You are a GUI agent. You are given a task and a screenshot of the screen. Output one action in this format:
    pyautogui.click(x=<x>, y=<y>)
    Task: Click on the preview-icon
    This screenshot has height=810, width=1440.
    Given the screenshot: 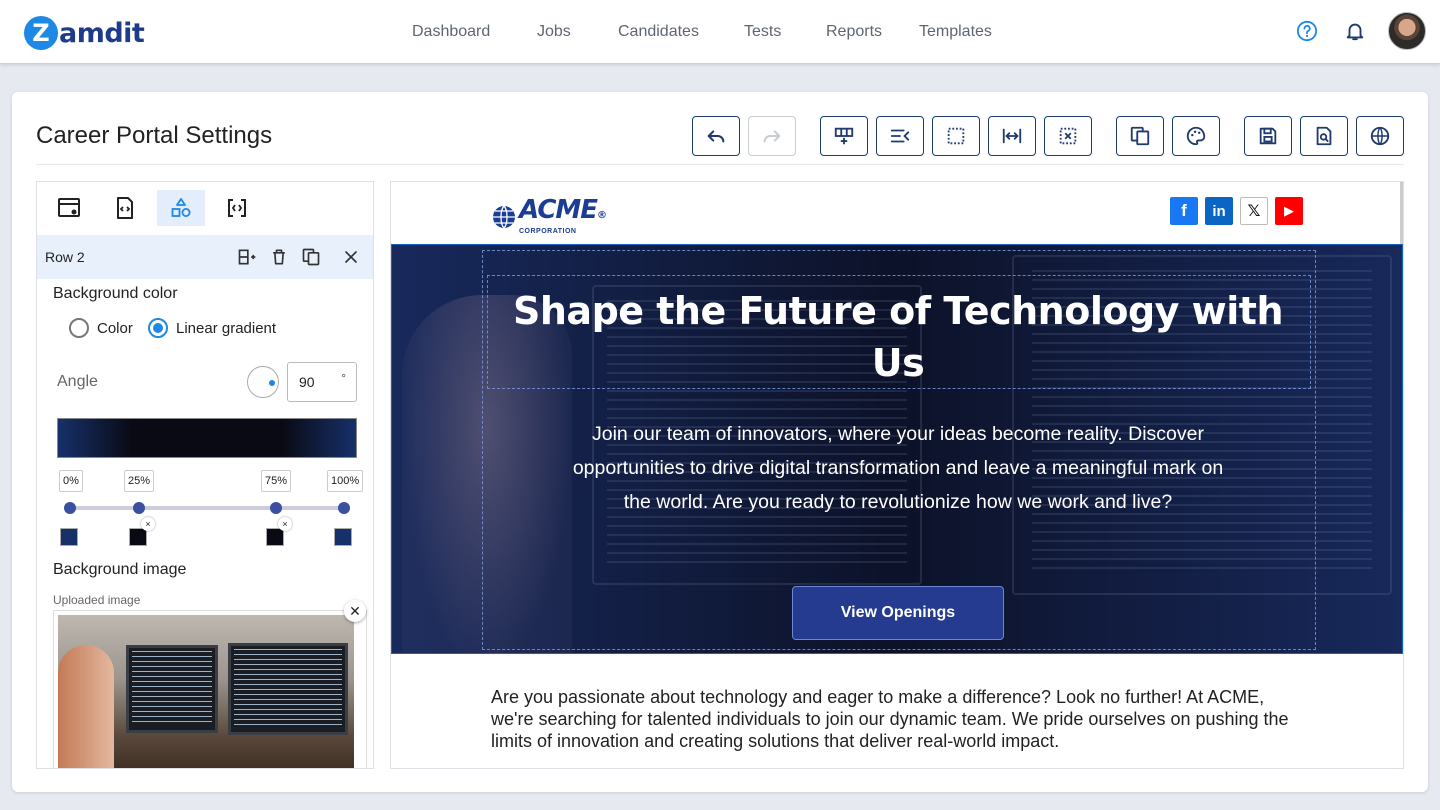 What is the action you would take?
    pyautogui.click(x=1324, y=136)
    